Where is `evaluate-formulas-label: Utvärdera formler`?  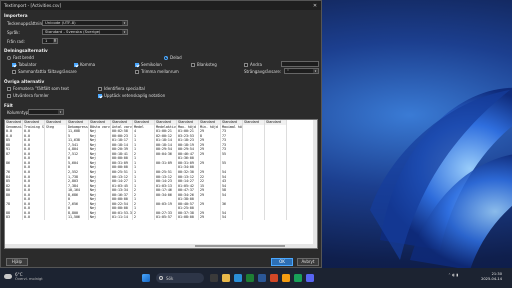 evaluate-formulas-label: Utvärdera formler is located at coordinates (31, 95).